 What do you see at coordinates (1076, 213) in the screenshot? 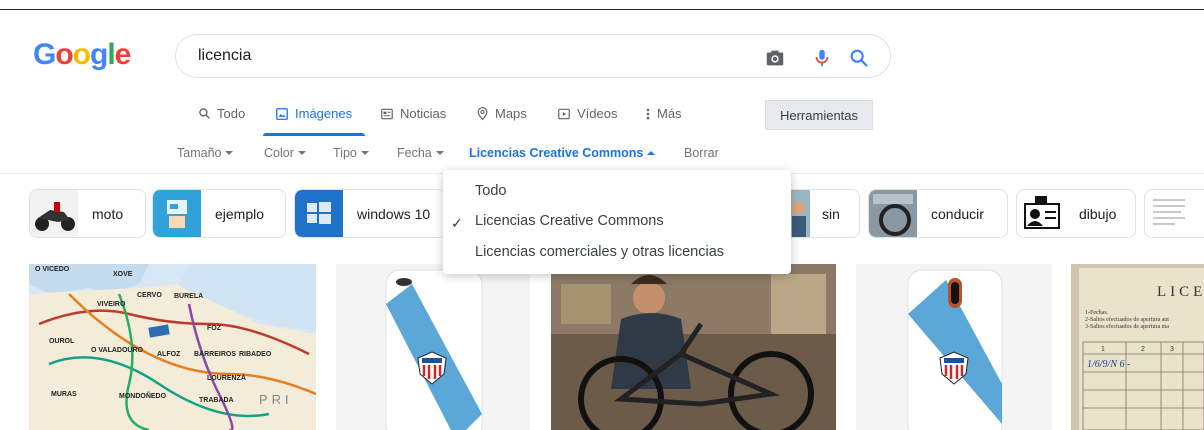
I see `chip-dibujo: dibujo` at bounding box center [1076, 213].